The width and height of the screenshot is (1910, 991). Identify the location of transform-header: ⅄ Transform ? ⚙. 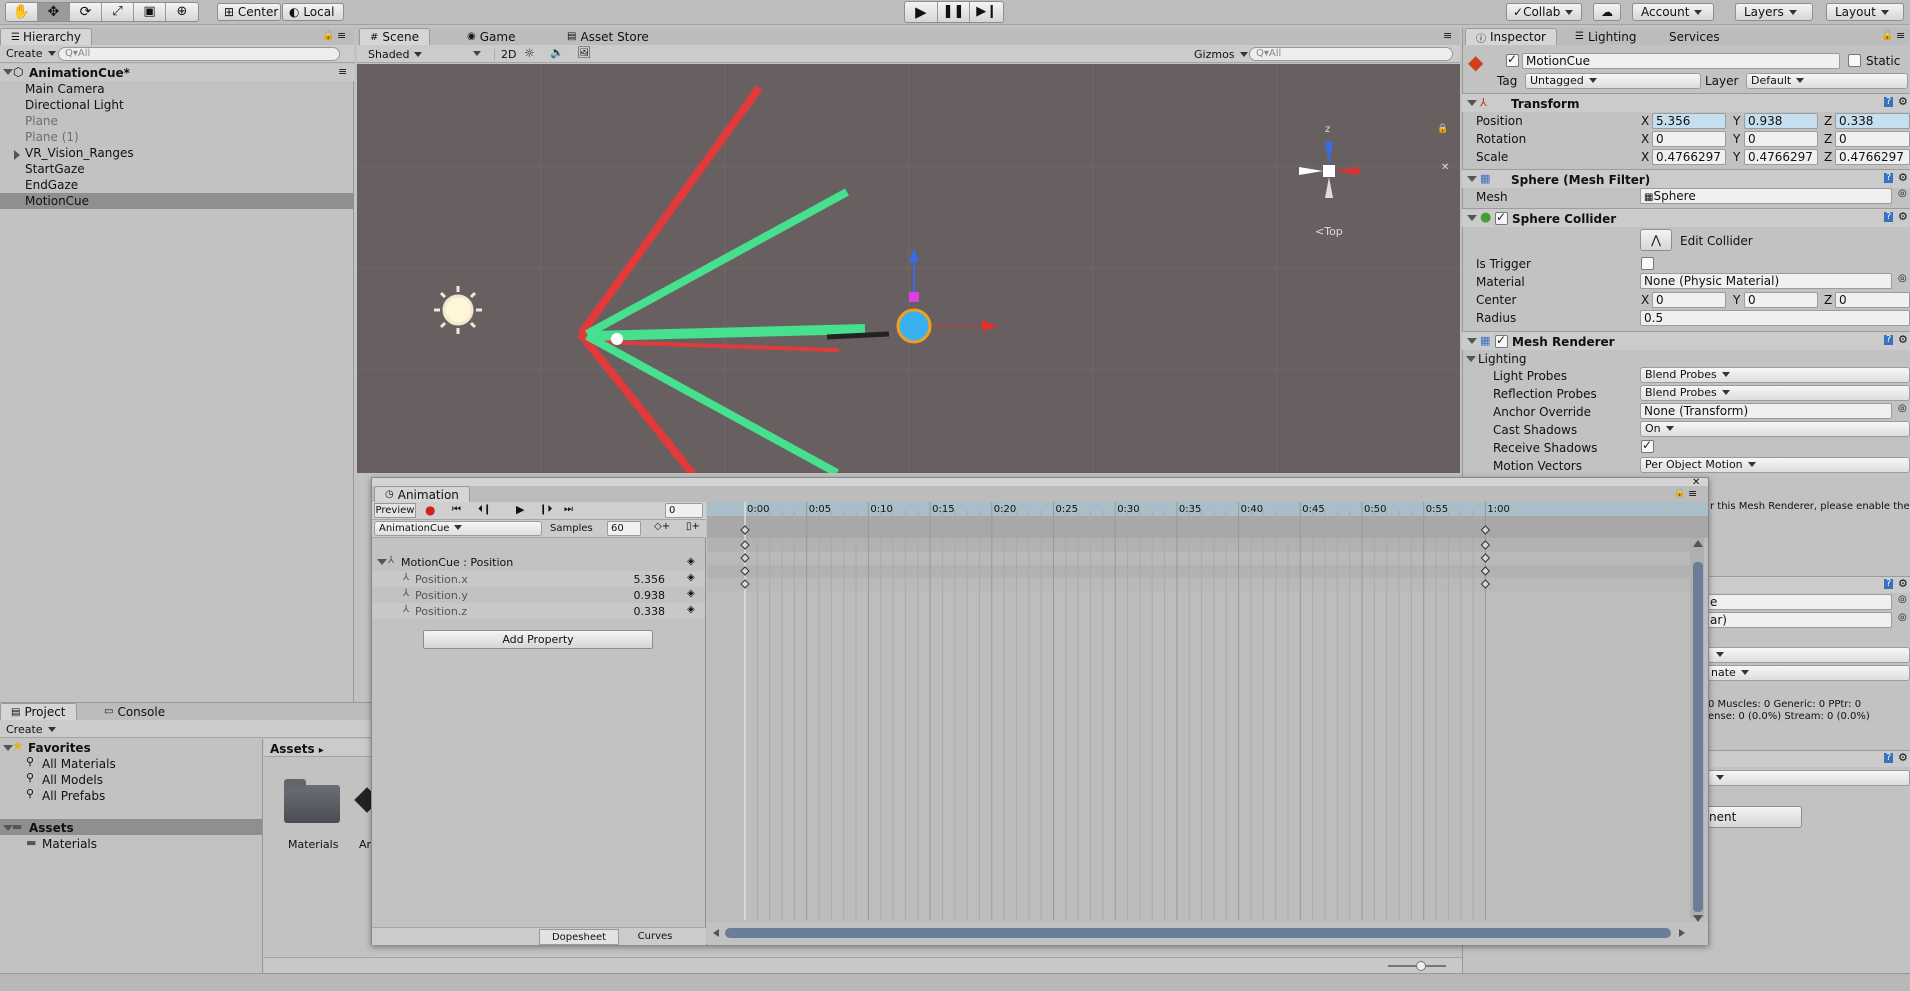
(1686, 102).